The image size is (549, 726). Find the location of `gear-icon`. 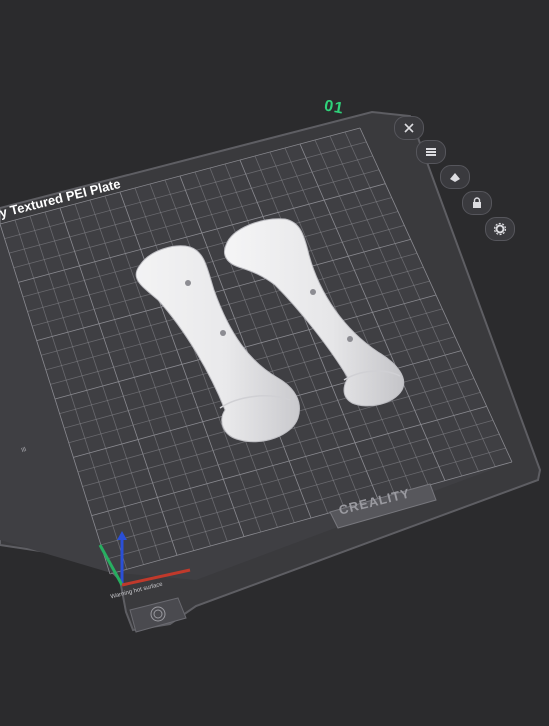

gear-icon is located at coordinates (500, 229).